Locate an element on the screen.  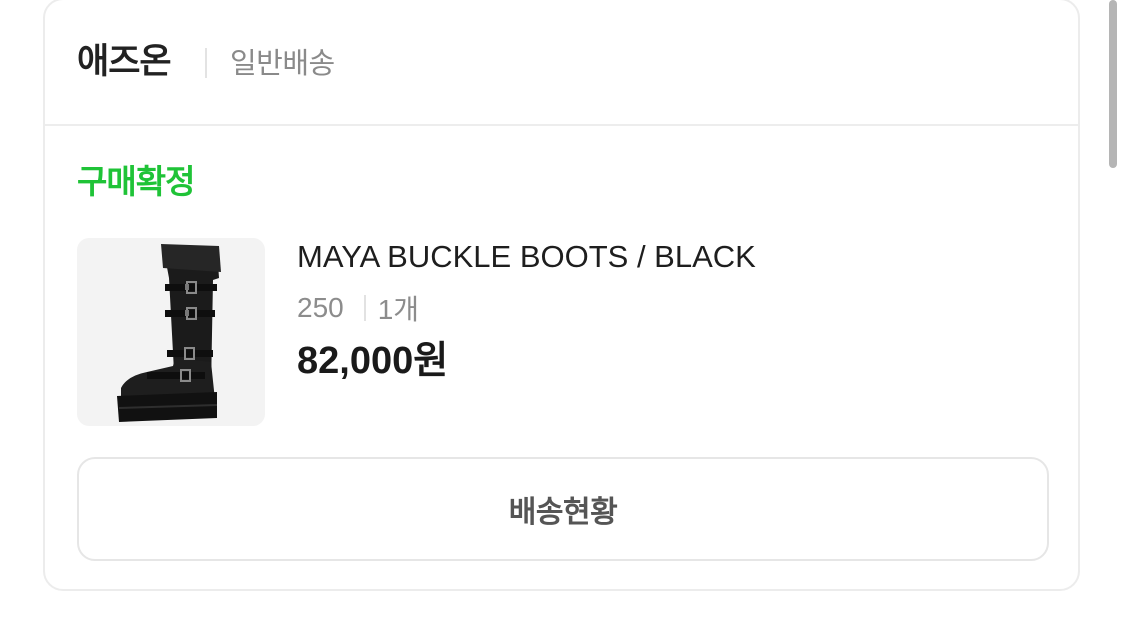
seller-name: 애즈온 is located at coordinates (124, 62).